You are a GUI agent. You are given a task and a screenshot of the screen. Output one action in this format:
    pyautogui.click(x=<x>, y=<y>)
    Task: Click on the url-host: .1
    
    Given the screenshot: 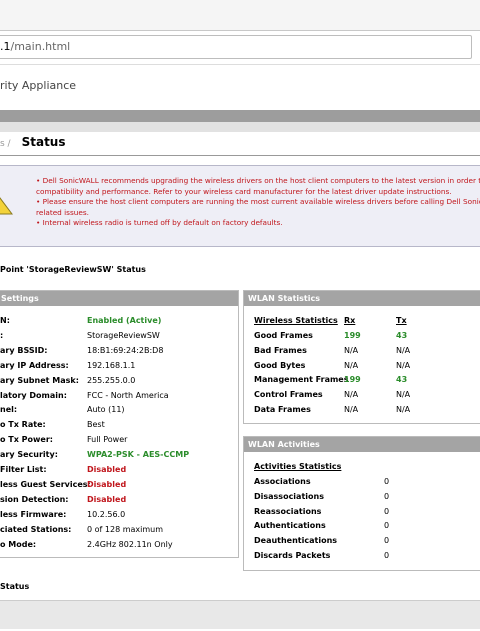 What is the action you would take?
    pyautogui.click(x=5, y=46)
    